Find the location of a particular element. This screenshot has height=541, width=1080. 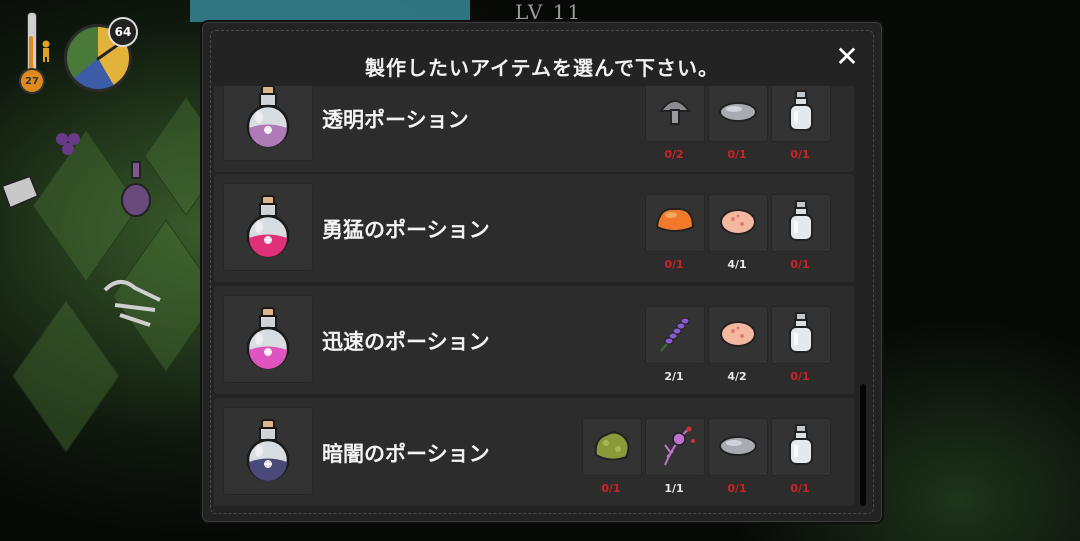

dialog-title: 製作したいアイテムを選んで下さい。 is located at coordinates (542, 68).